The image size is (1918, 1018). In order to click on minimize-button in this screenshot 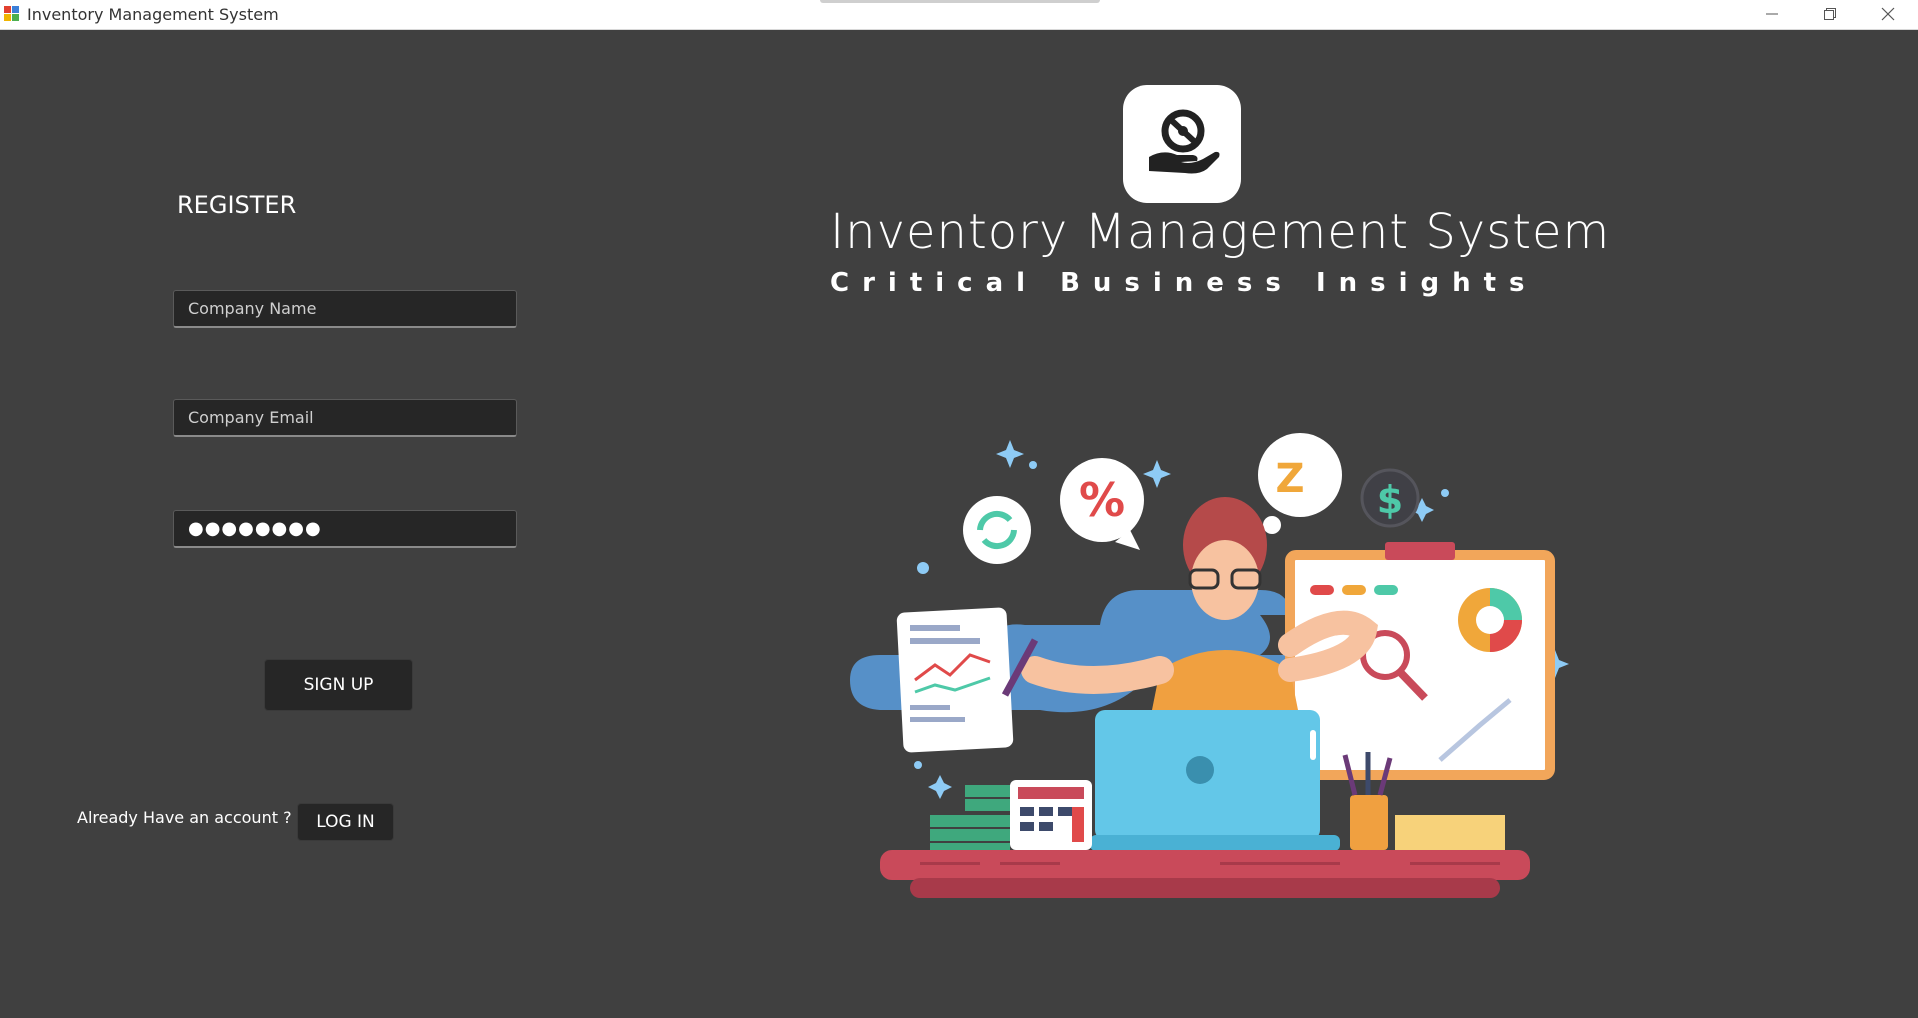, I will do `click(1773, 14)`.